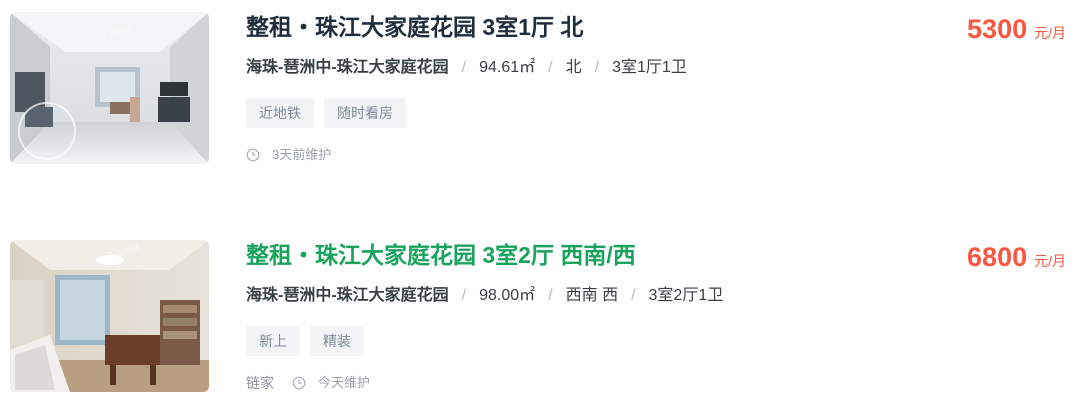 The image size is (1080, 410). I want to click on tag: 随时看房, so click(365, 113).